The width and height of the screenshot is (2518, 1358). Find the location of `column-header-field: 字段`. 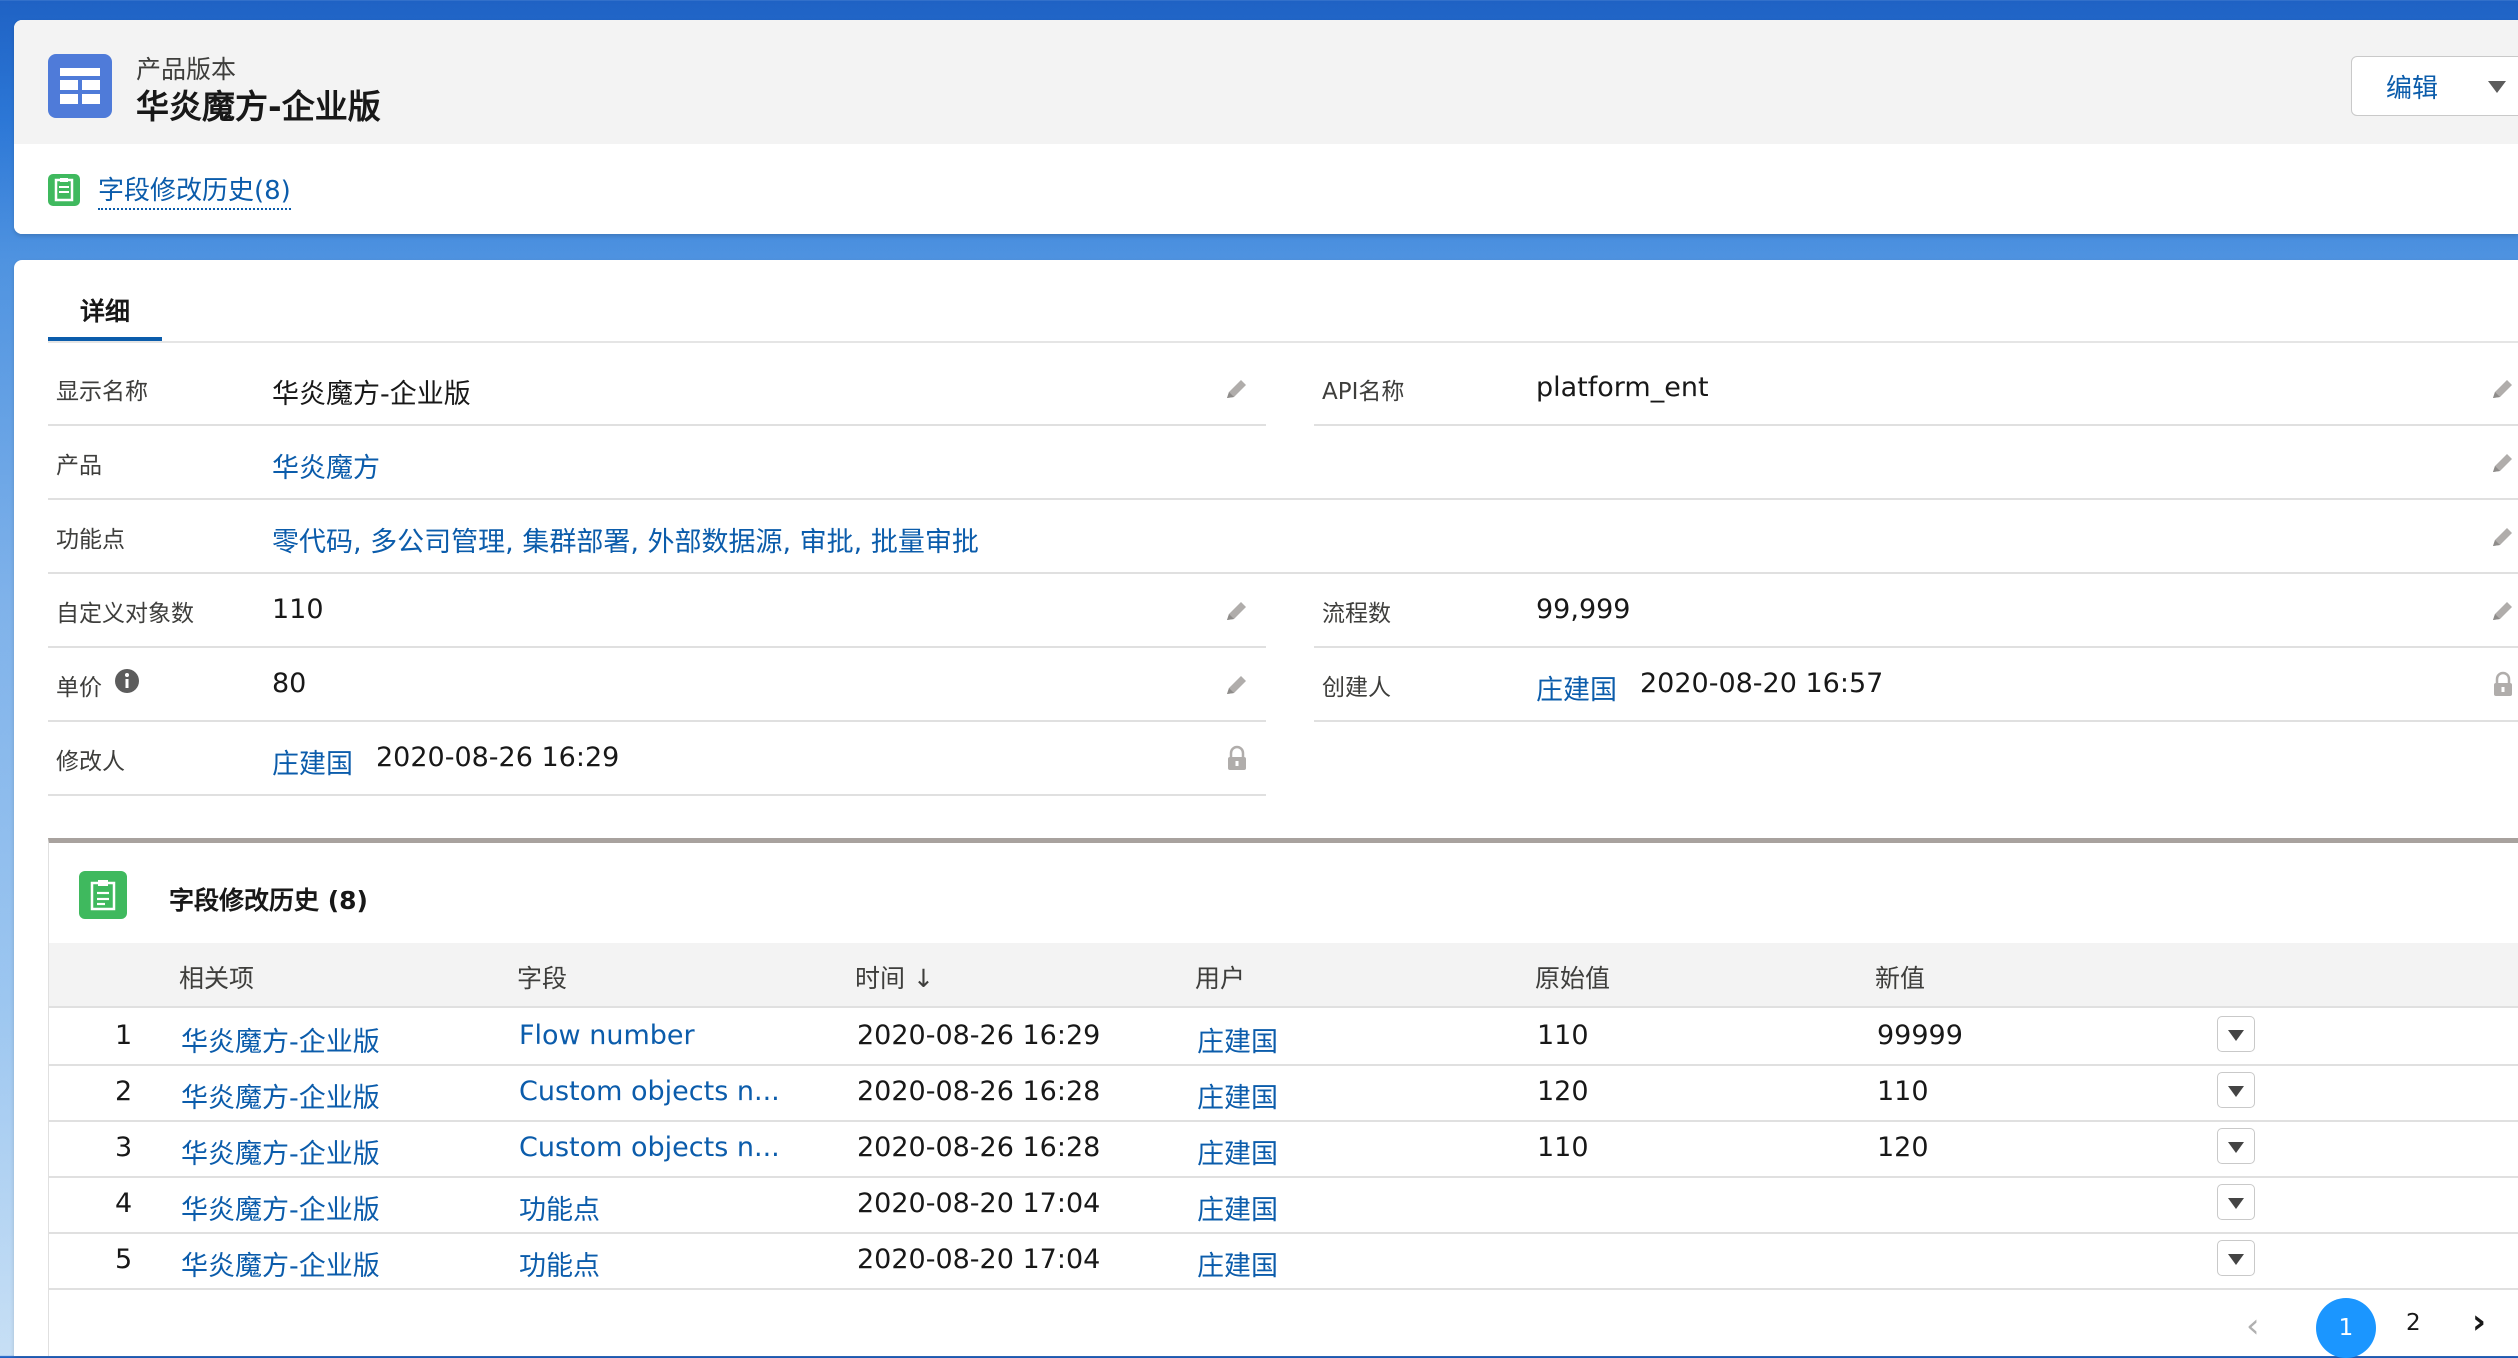

column-header-field: 字段 is located at coordinates (542, 977).